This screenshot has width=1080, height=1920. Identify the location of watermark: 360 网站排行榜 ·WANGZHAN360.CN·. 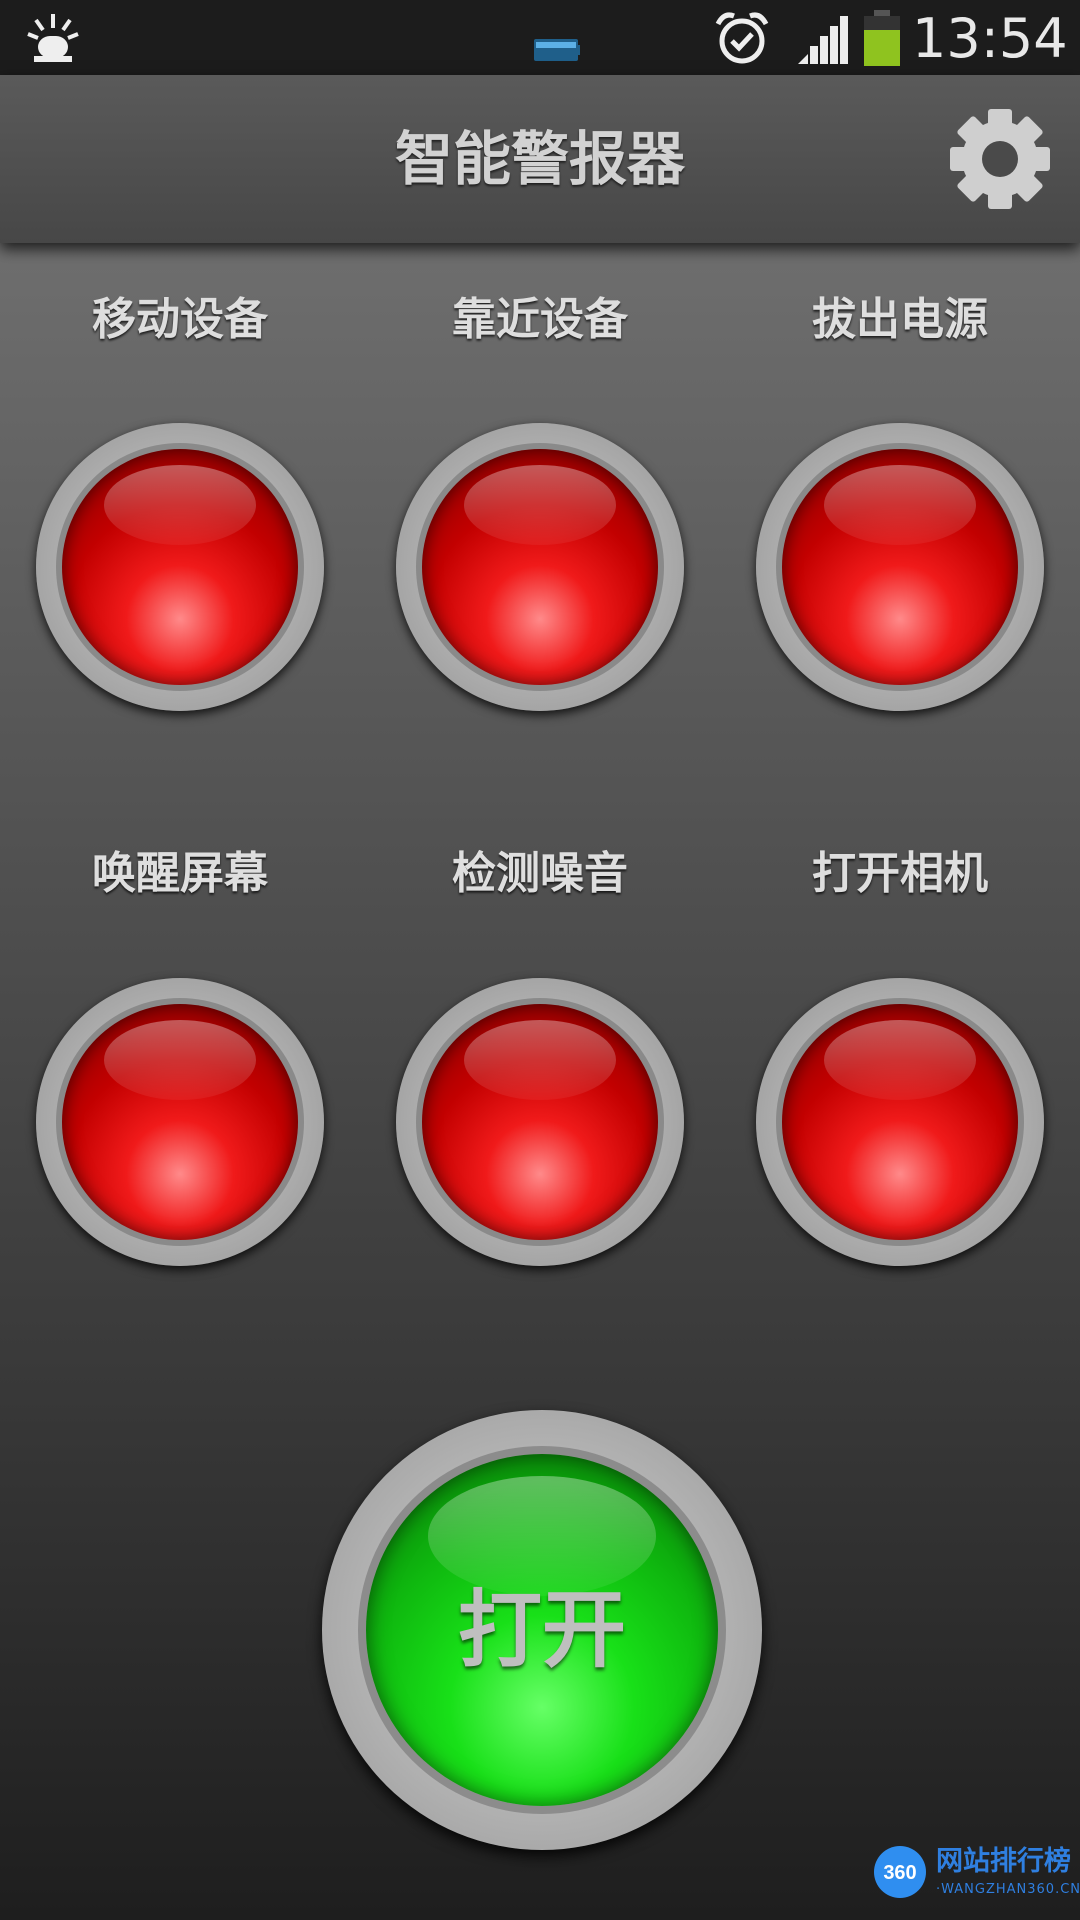
(976, 1876).